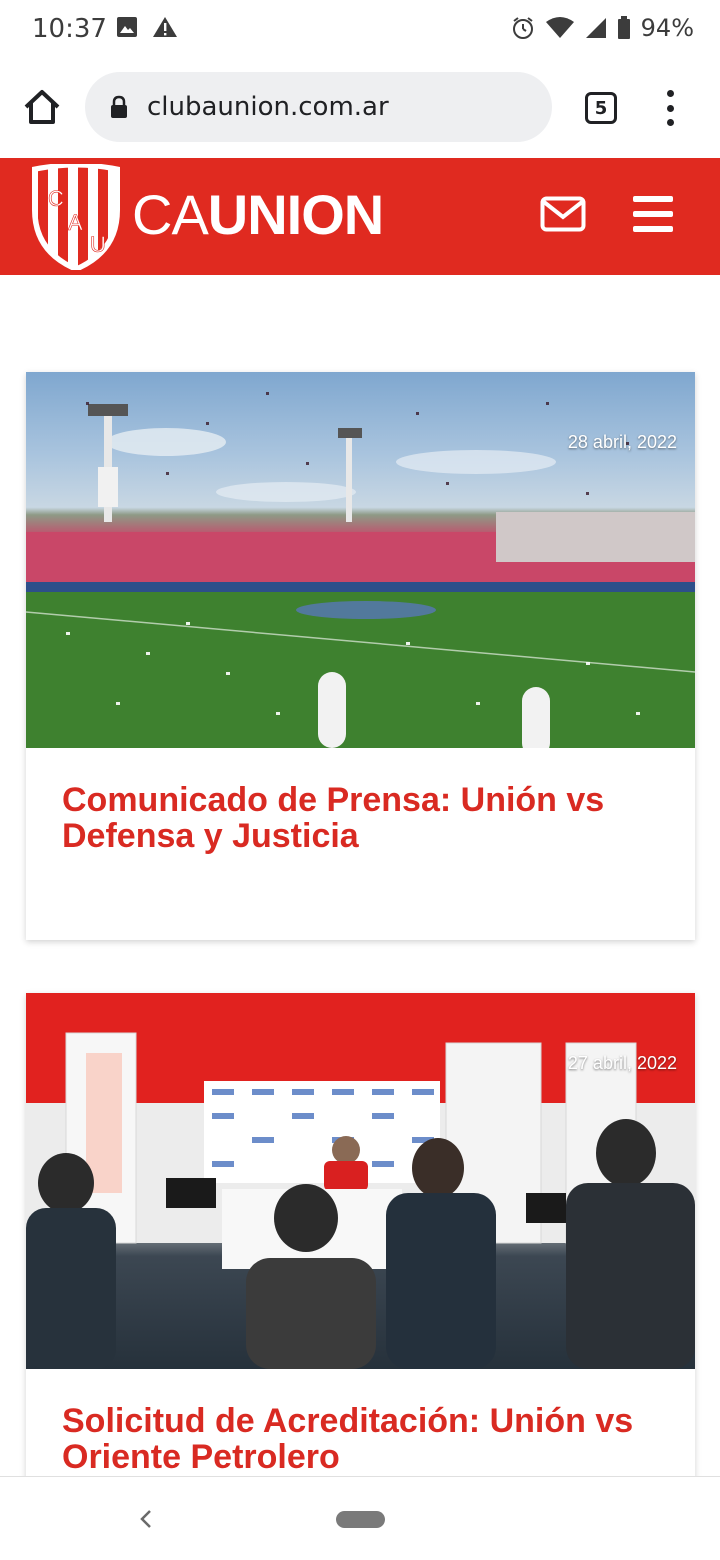 The height and width of the screenshot is (1560, 720). Describe the element at coordinates (295, 214) in the screenshot. I see `logo-union: UNION` at that location.